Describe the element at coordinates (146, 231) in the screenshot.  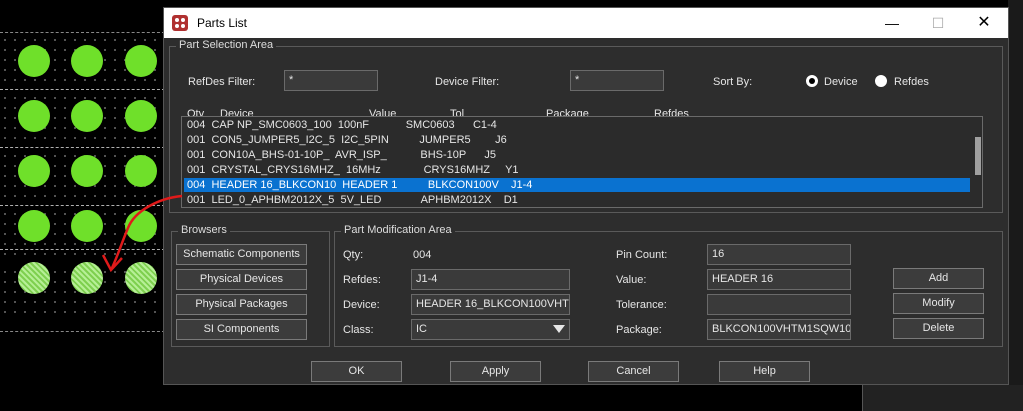
I see `annotation-arrow-line` at that location.